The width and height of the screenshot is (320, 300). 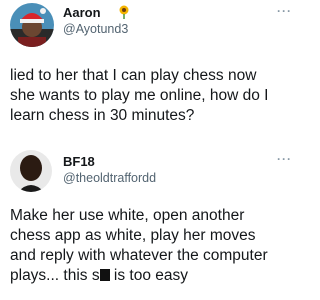 I want to click on author-handle: @Ayotund3, so click(x=95, y=29).